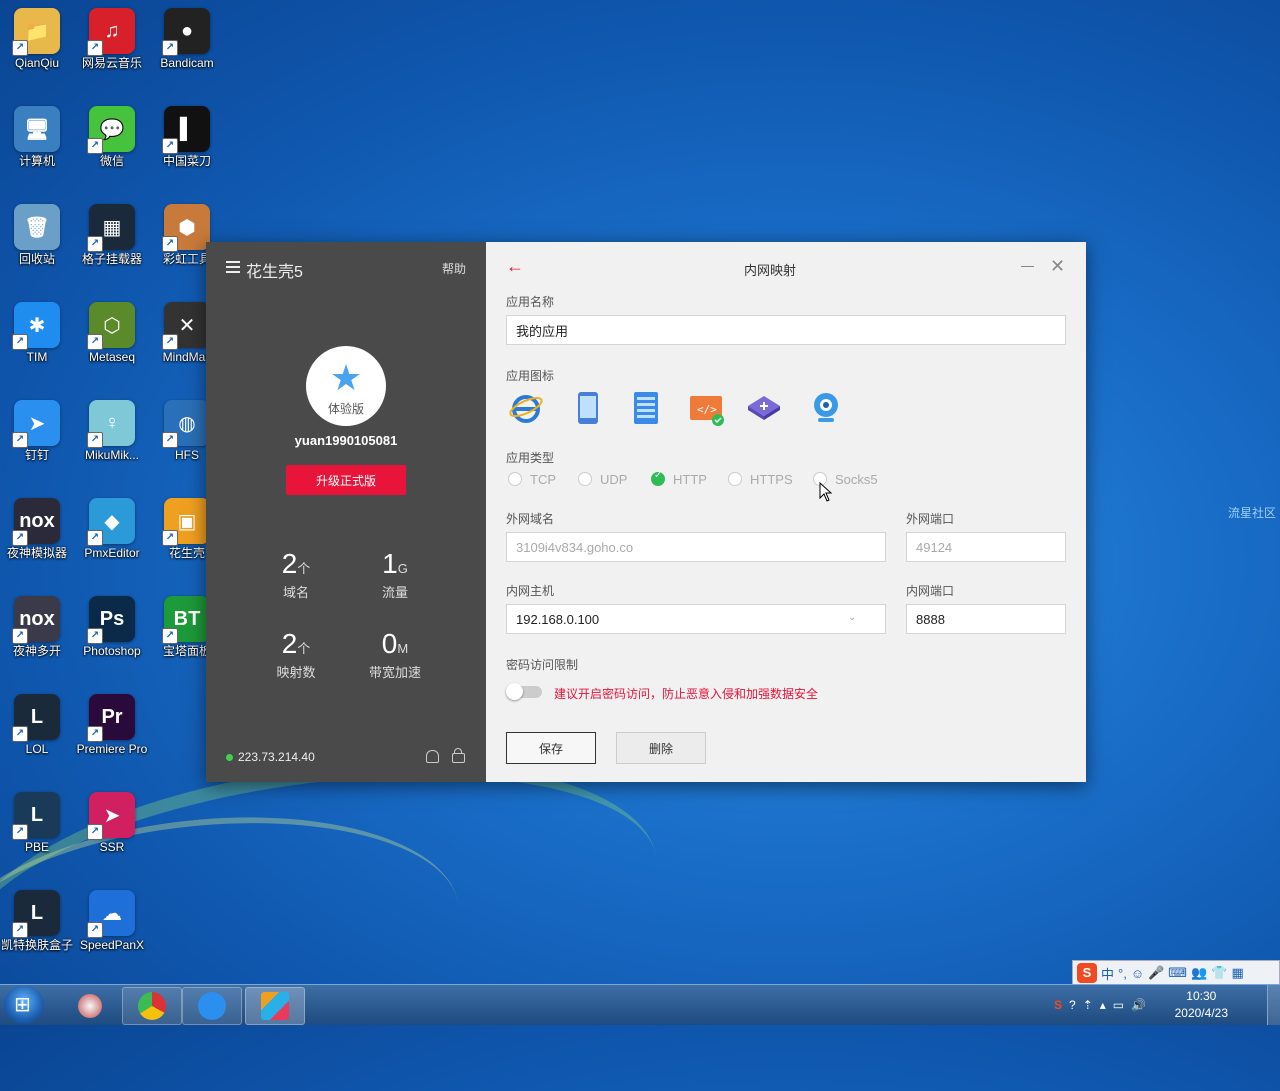  What do you see at coordinates (112, 623) in the screenshot?
I see `desktop-icon: Ps ↗ Photoshop` at bounding box center [112, 623].